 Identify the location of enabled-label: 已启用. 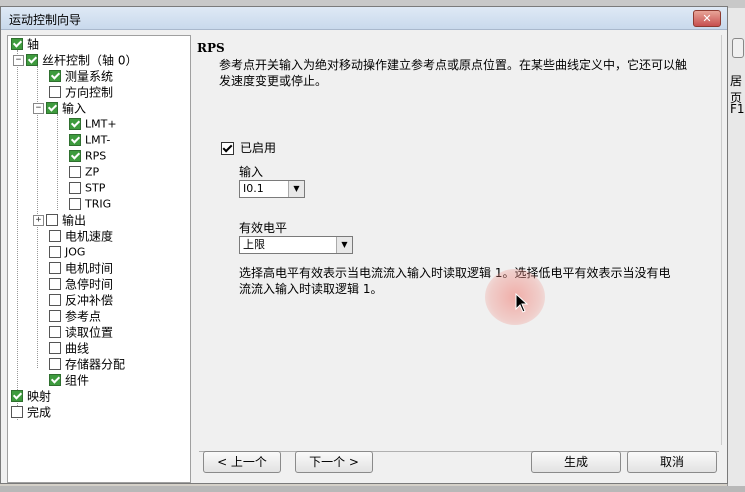
(258, 148).